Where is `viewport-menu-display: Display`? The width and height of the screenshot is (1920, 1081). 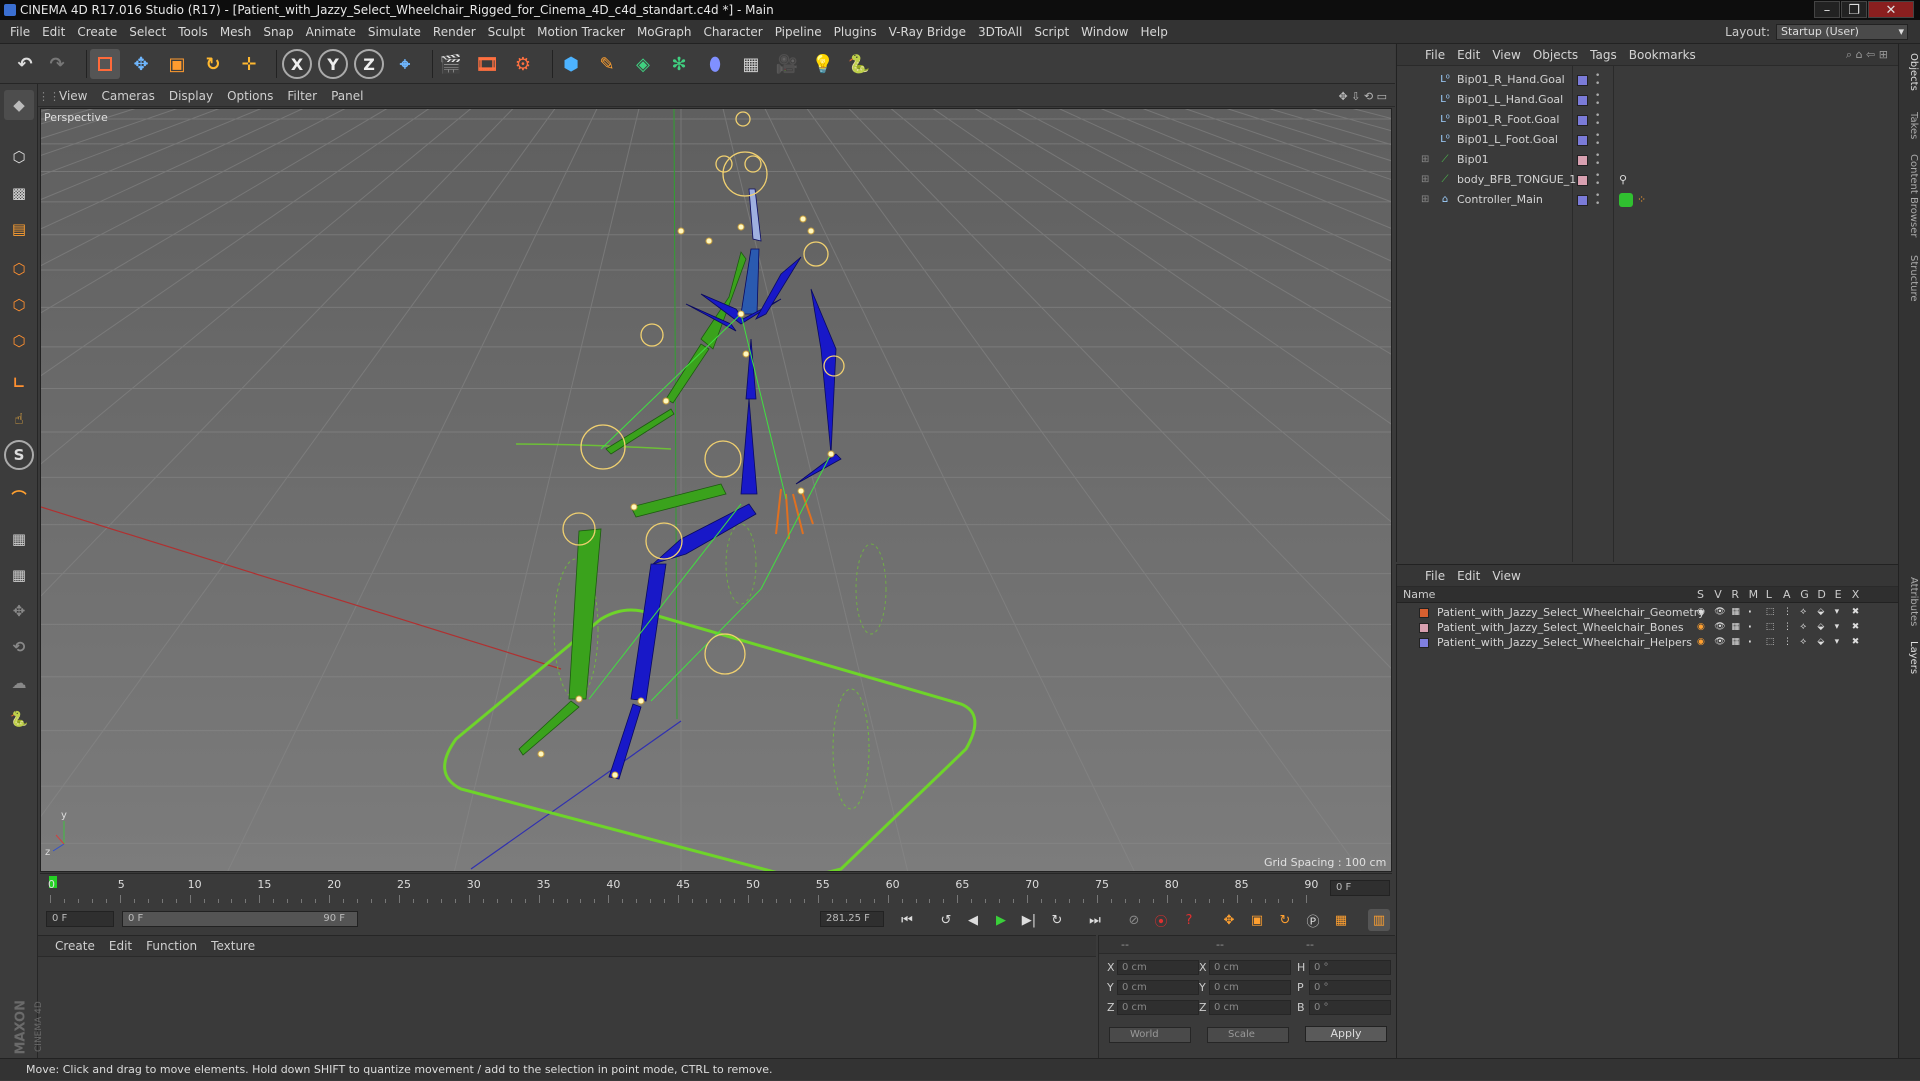 viewport-menu-display: Display is located at coordinates (191, 96).